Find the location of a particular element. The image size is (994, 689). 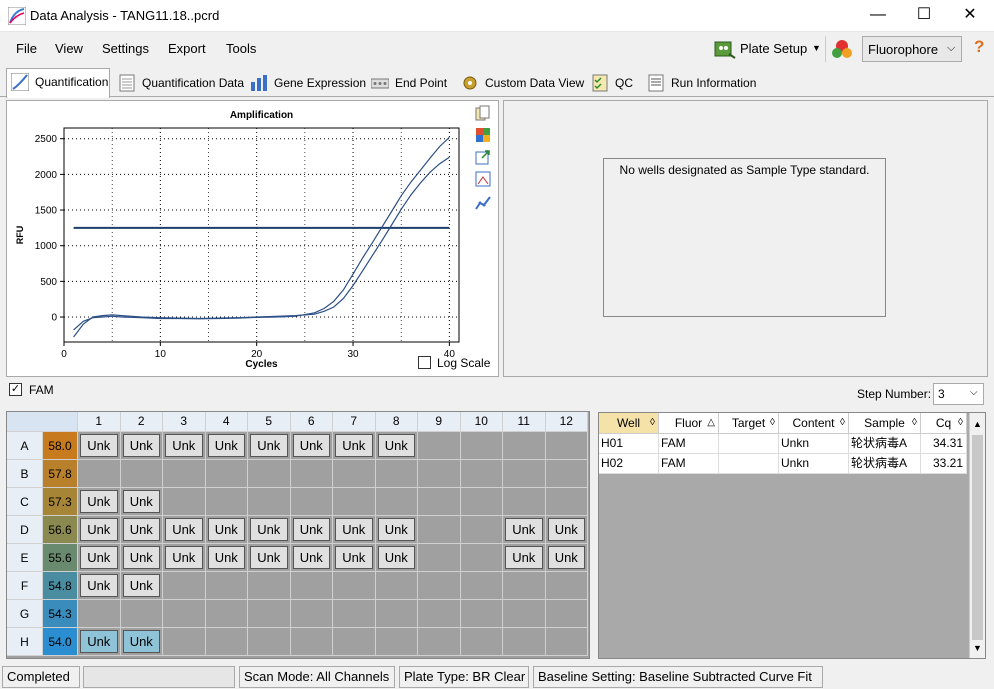

menu-view: View is located at coordinates (69, 48).